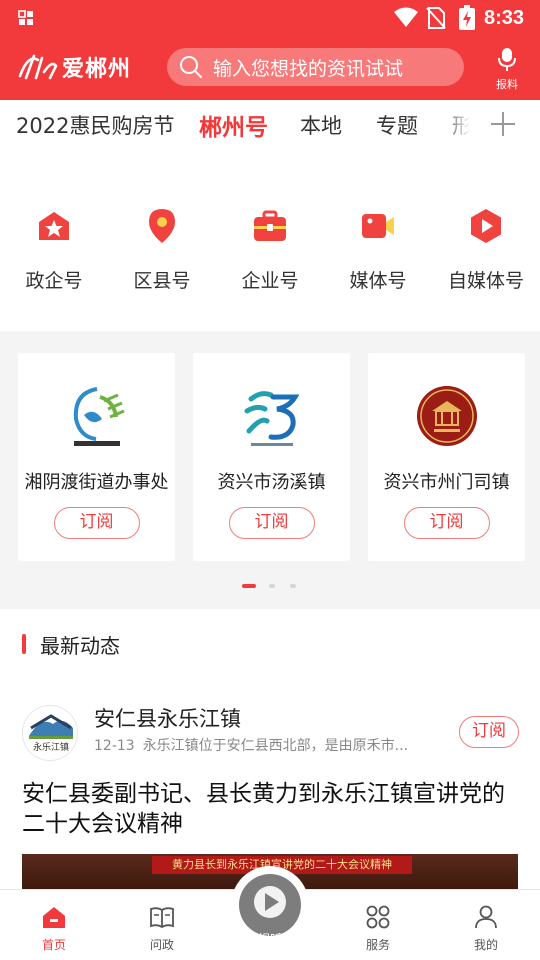  I want to click on media-center-circle, so click(270, 905).